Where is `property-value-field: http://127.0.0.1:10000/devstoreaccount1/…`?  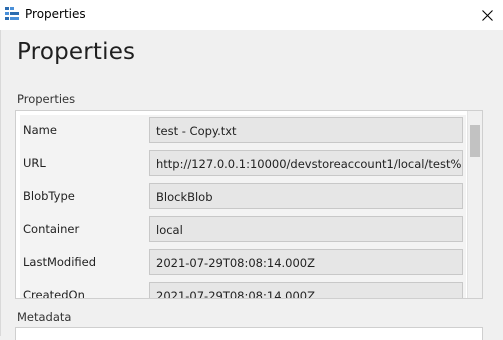 property-value-field: http://127.0.0.1:10000/devstoreaccount1/… is located at coordinates (306, 163).